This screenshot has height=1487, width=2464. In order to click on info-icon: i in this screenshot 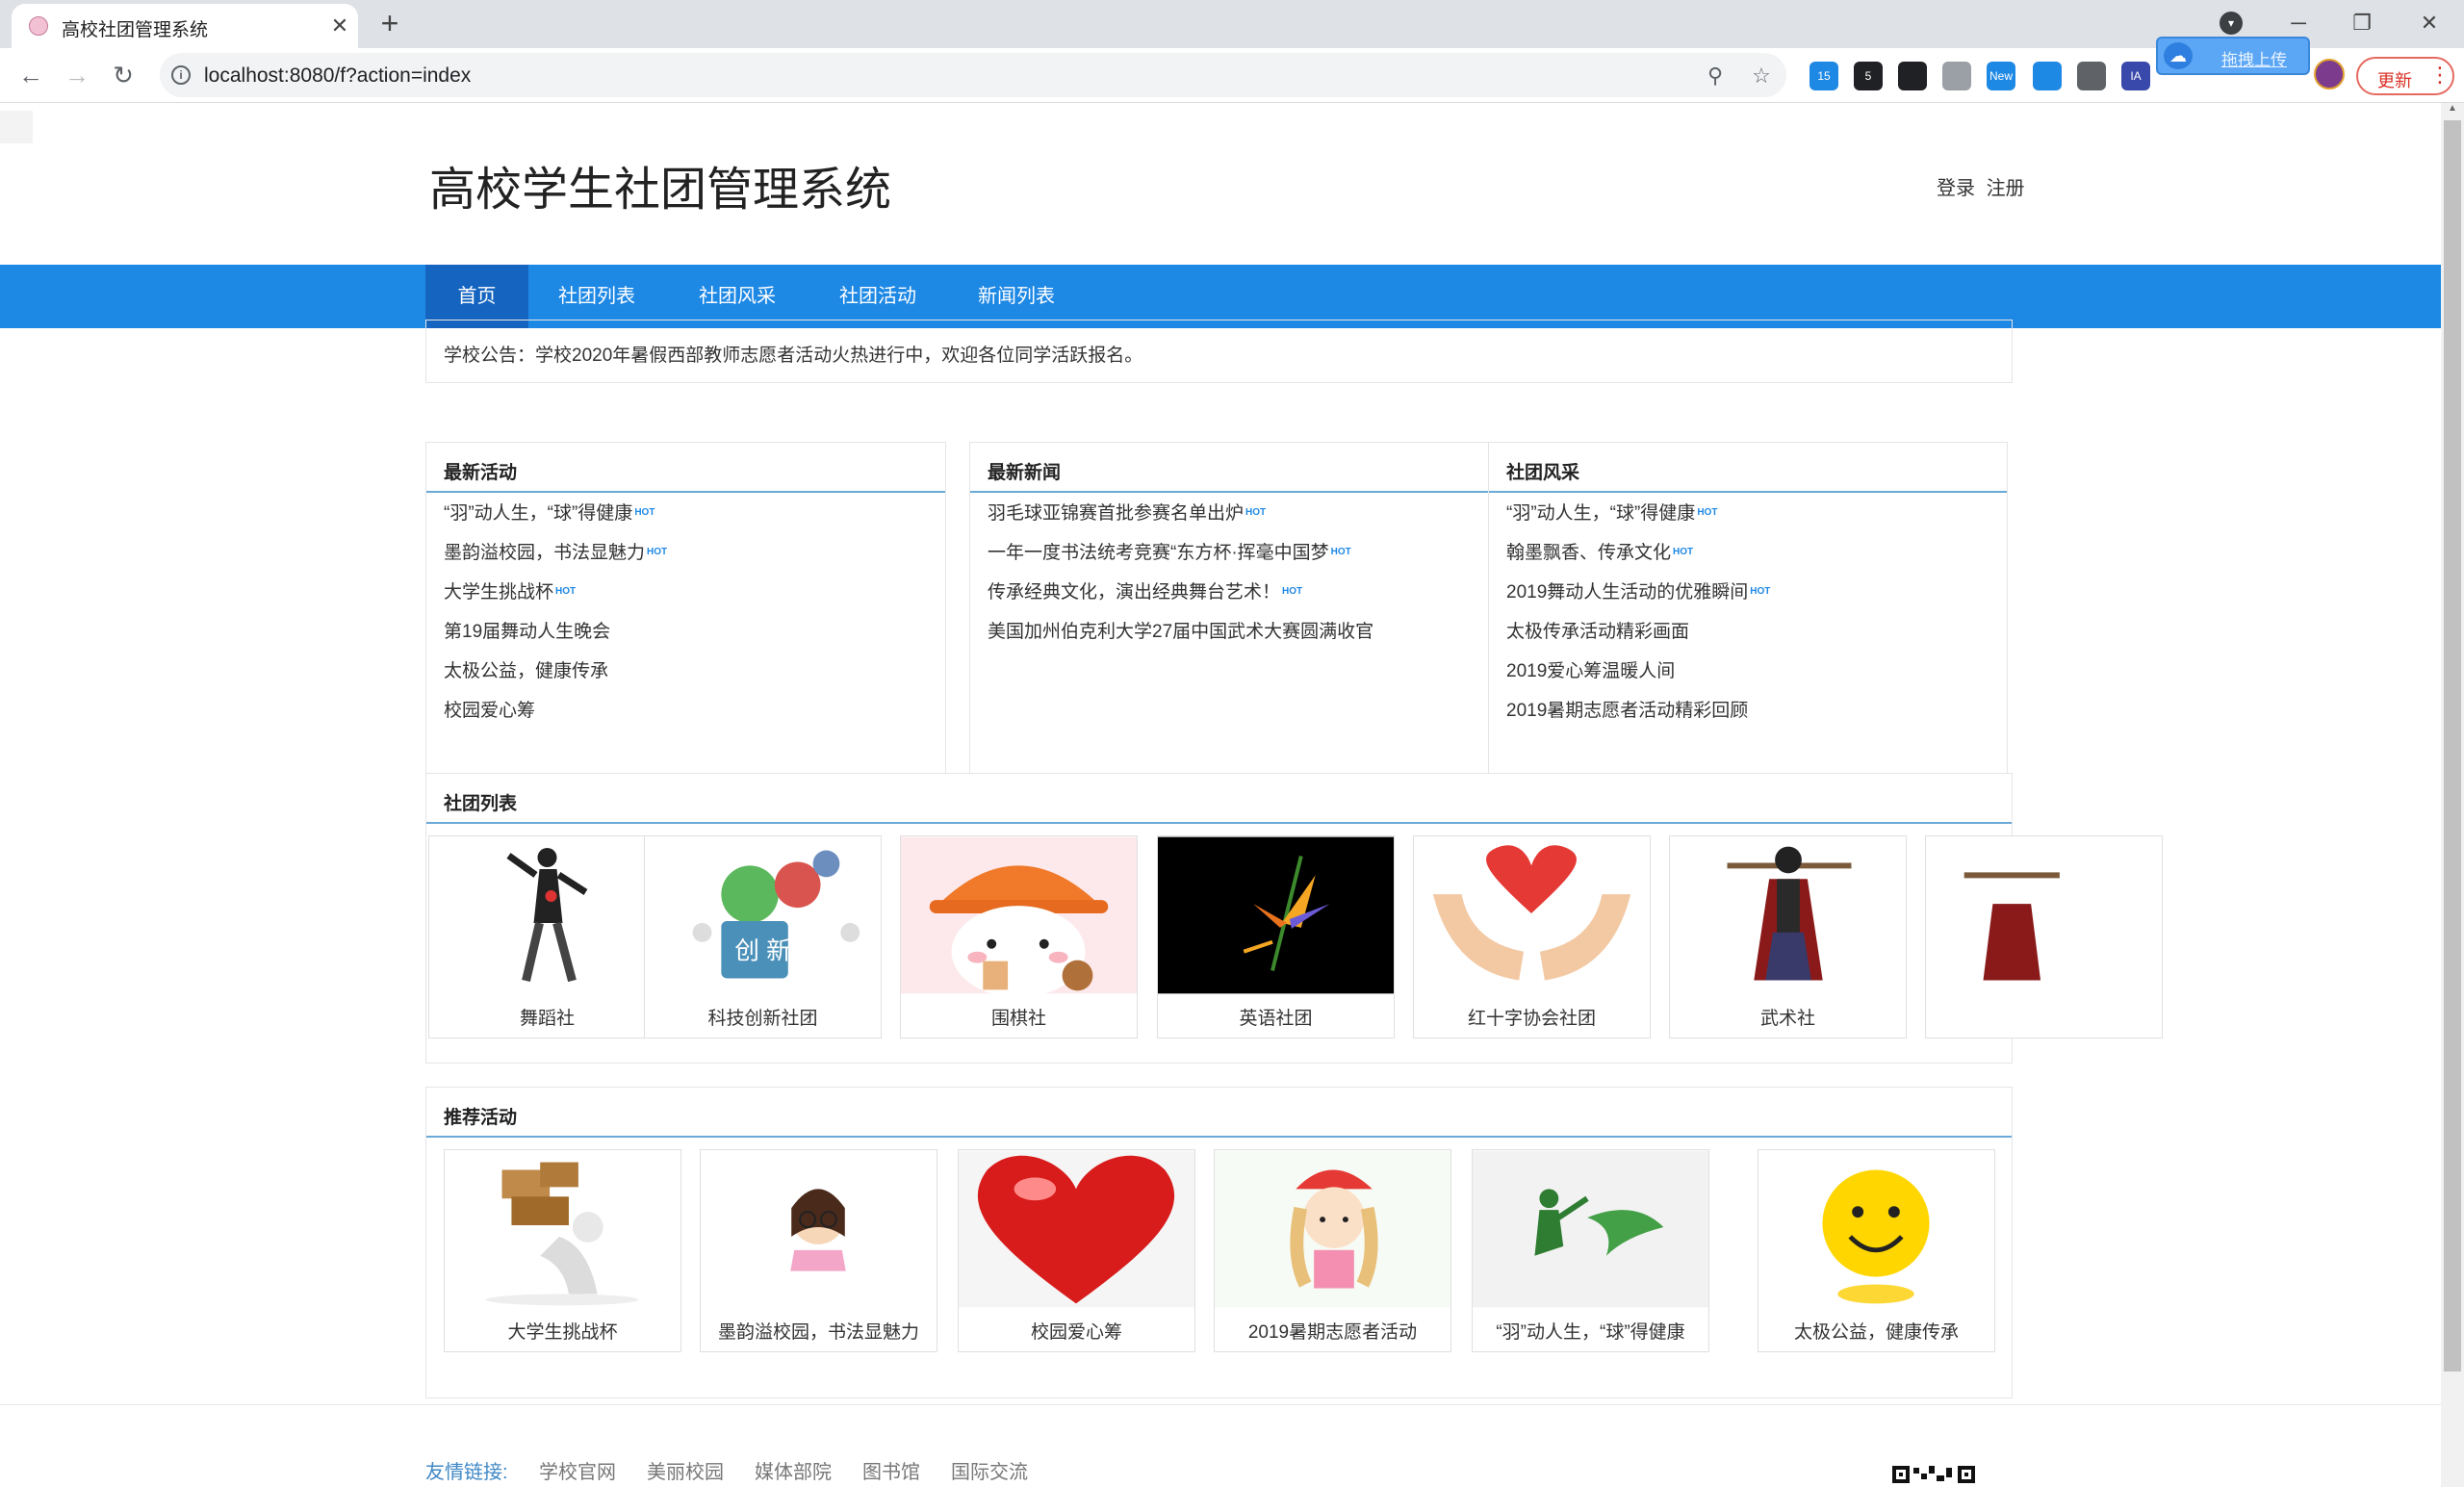, I will do `click(181, 75)`.